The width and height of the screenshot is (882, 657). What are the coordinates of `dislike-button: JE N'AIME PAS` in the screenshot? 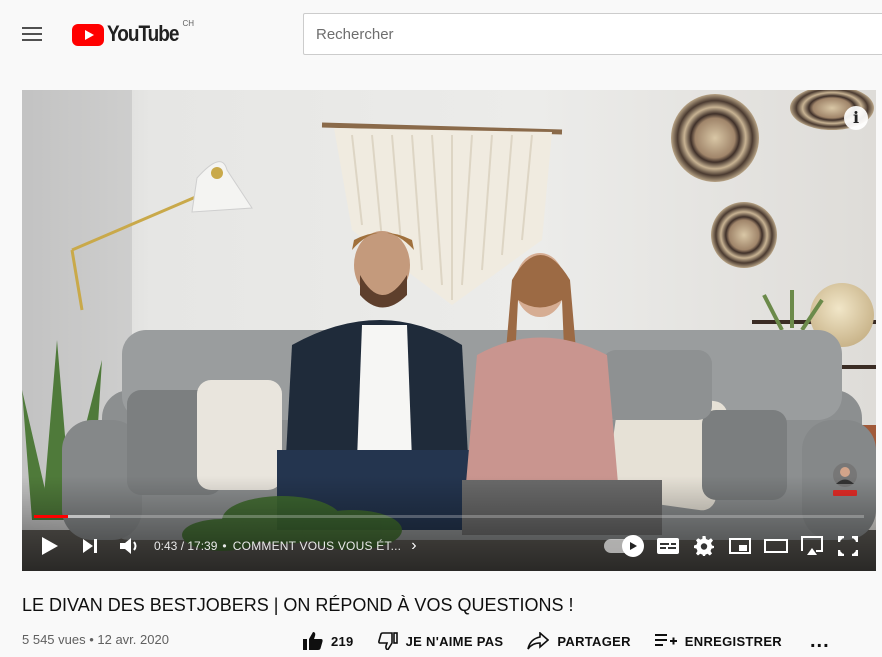 It's located at (440, 641).